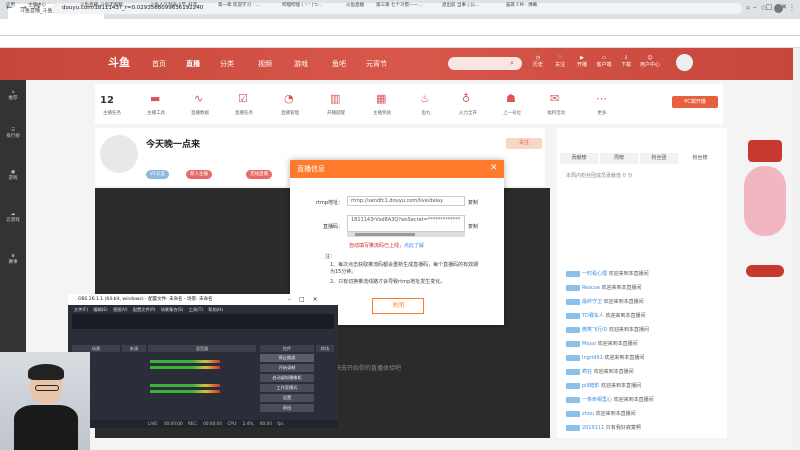  Describe the element at coordinates (521, 5) in the screenshot. I see `bookmark-item: 猫耳 F.M - 弹幕` at that location.